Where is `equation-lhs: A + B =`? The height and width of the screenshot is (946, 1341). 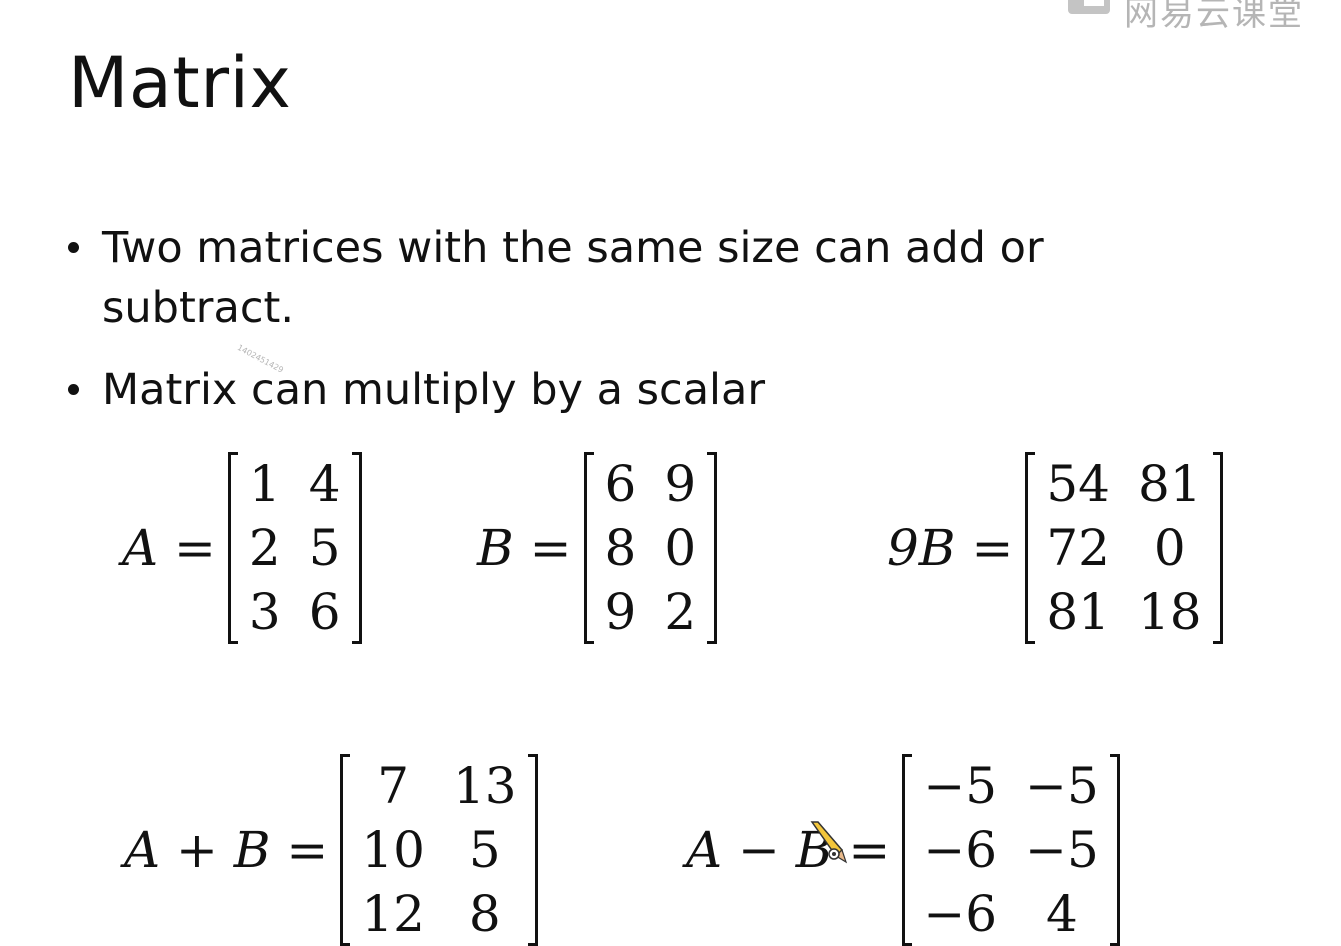
equation-lhs: A + B = is located at coordinates (226, 850).